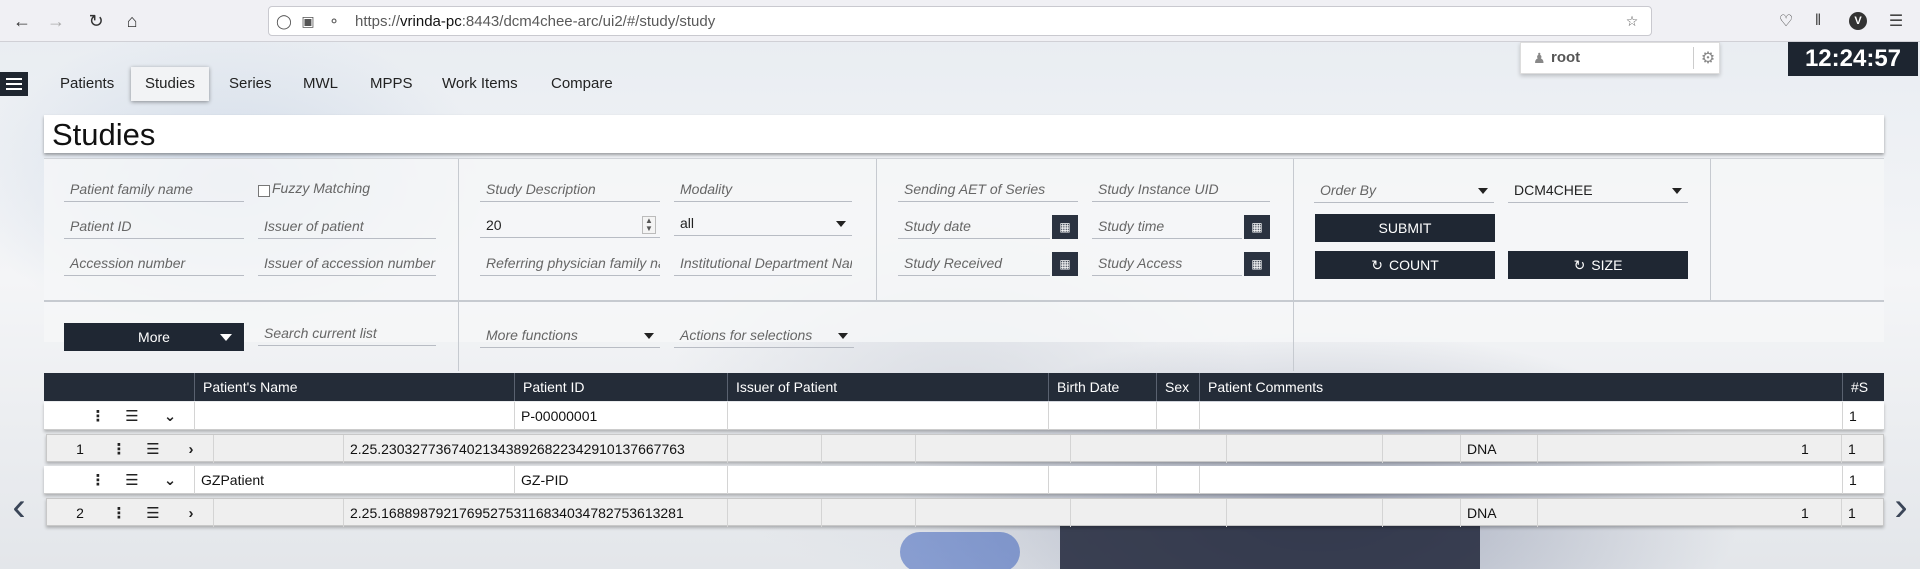  Describe the element at coordinates (1579, 264) in the screenshot. I see `refresh-icon: ↻` at that location.